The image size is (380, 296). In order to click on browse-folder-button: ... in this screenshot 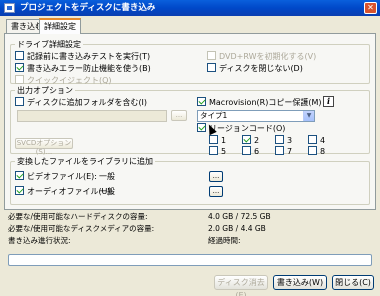, I will do `click(179, 115)`.